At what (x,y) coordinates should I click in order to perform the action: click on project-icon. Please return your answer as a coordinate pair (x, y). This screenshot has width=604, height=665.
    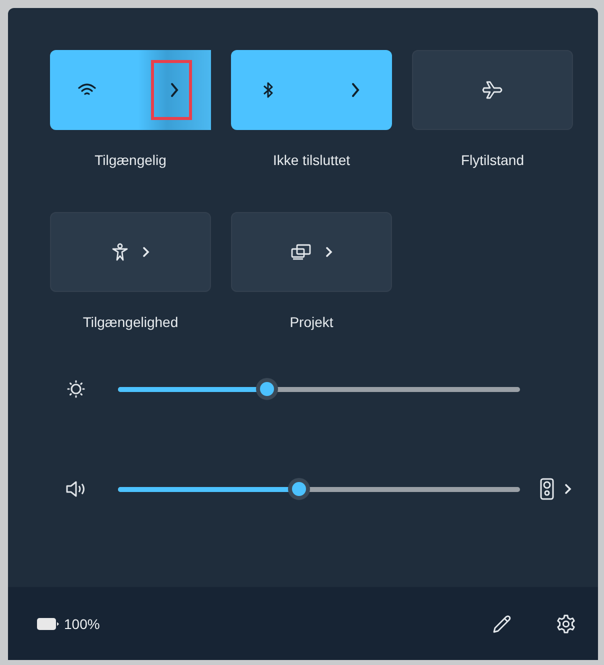
    Looking at the image, I should click on (300, 252).